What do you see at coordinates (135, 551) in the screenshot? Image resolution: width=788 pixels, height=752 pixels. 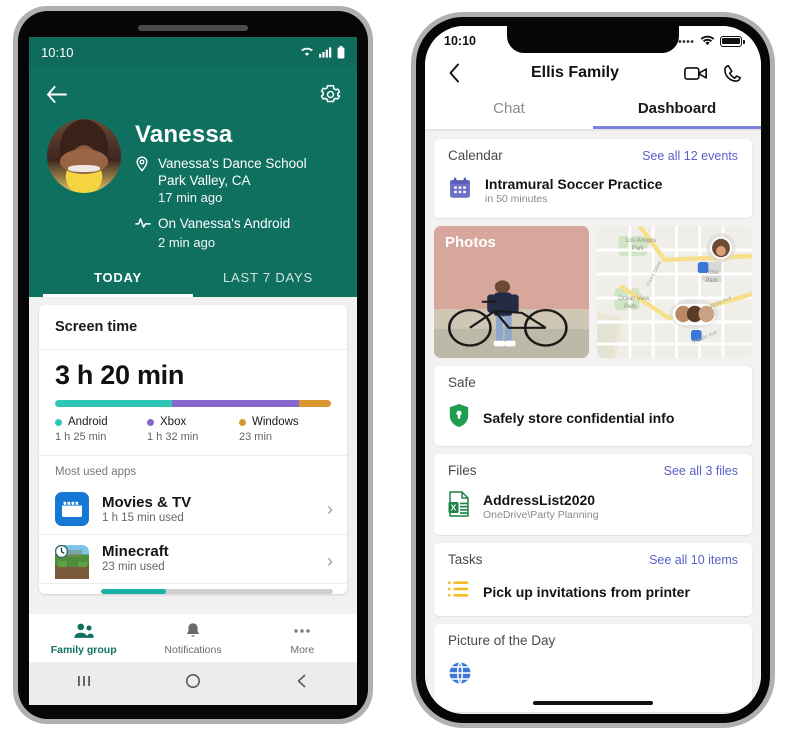 I see `app-name: Minecraft` at bounding box center [135, 551].